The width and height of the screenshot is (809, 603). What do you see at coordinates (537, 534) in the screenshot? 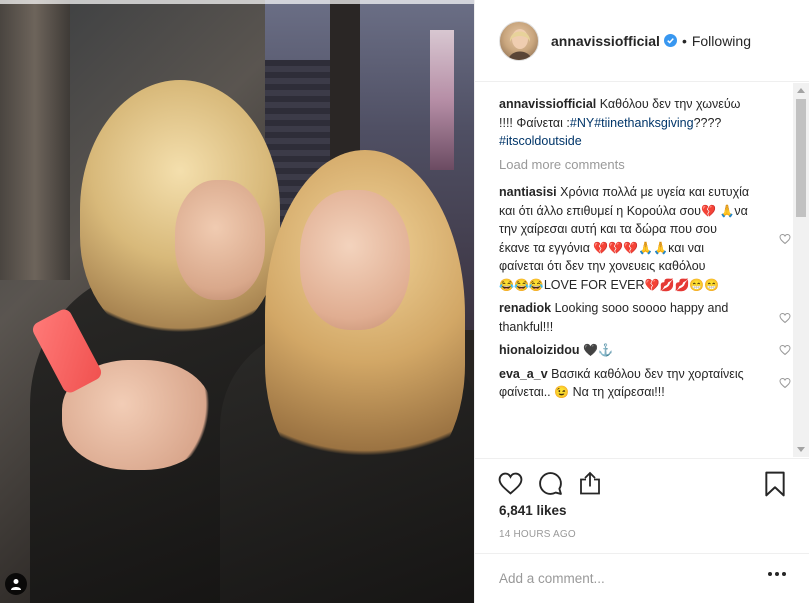
I see `post-timestamp: 14 HOURS AGO` at bounding box center [537, 534].